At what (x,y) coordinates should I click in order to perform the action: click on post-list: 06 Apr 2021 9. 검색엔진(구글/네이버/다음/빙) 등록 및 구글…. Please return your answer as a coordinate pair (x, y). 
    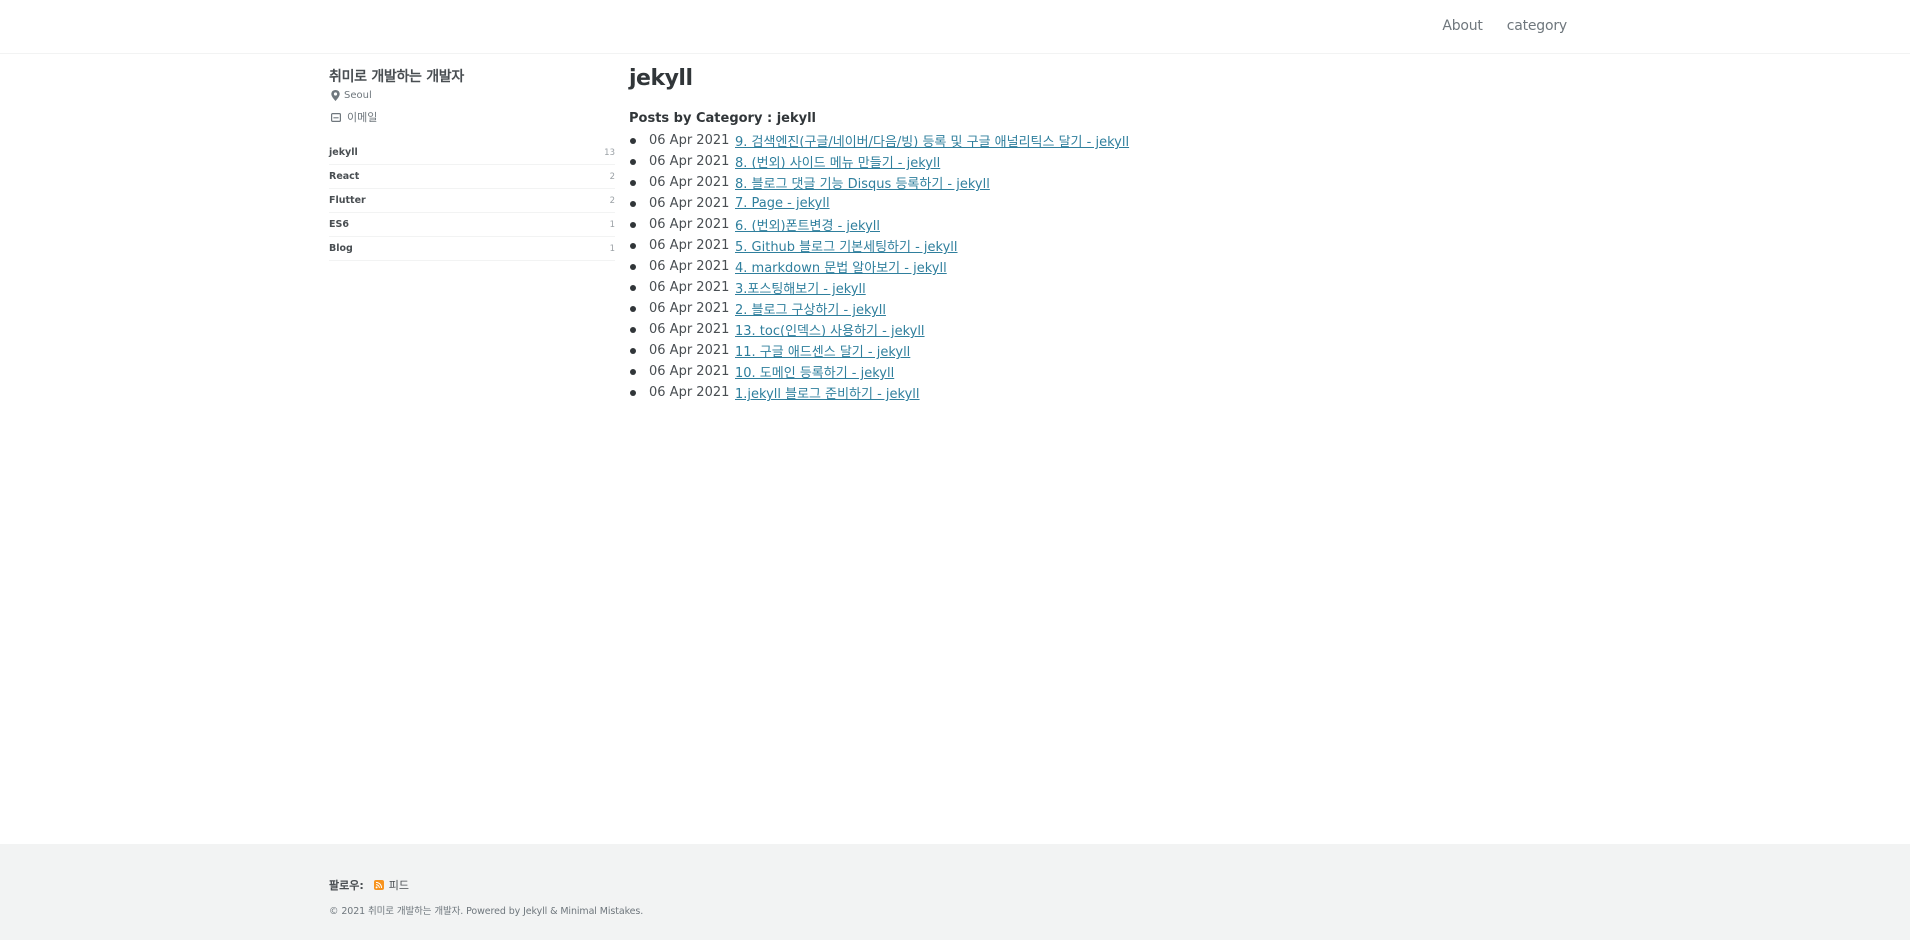
    Looking at the image, I should click on (979, 266).